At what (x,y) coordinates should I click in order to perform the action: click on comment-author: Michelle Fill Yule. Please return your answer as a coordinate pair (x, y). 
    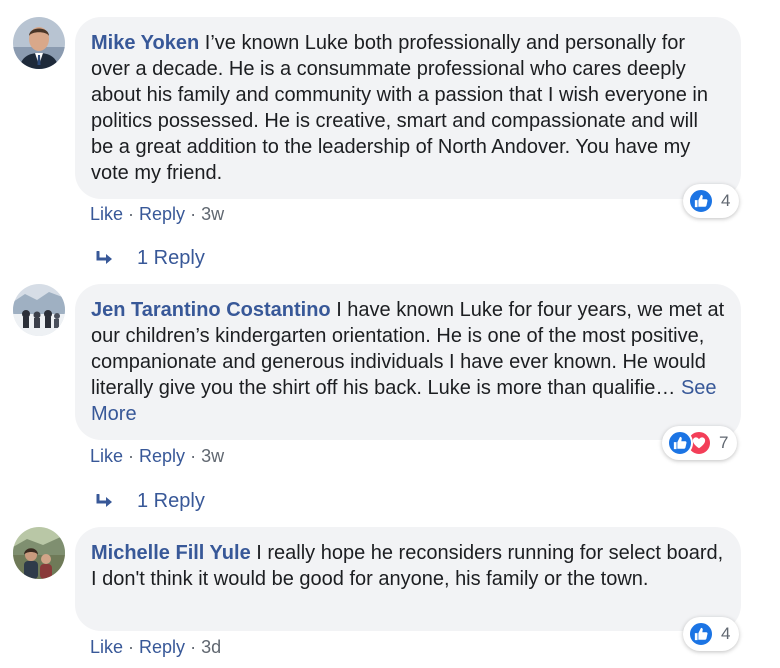
    Looking at the image, I should click on (171, 553).